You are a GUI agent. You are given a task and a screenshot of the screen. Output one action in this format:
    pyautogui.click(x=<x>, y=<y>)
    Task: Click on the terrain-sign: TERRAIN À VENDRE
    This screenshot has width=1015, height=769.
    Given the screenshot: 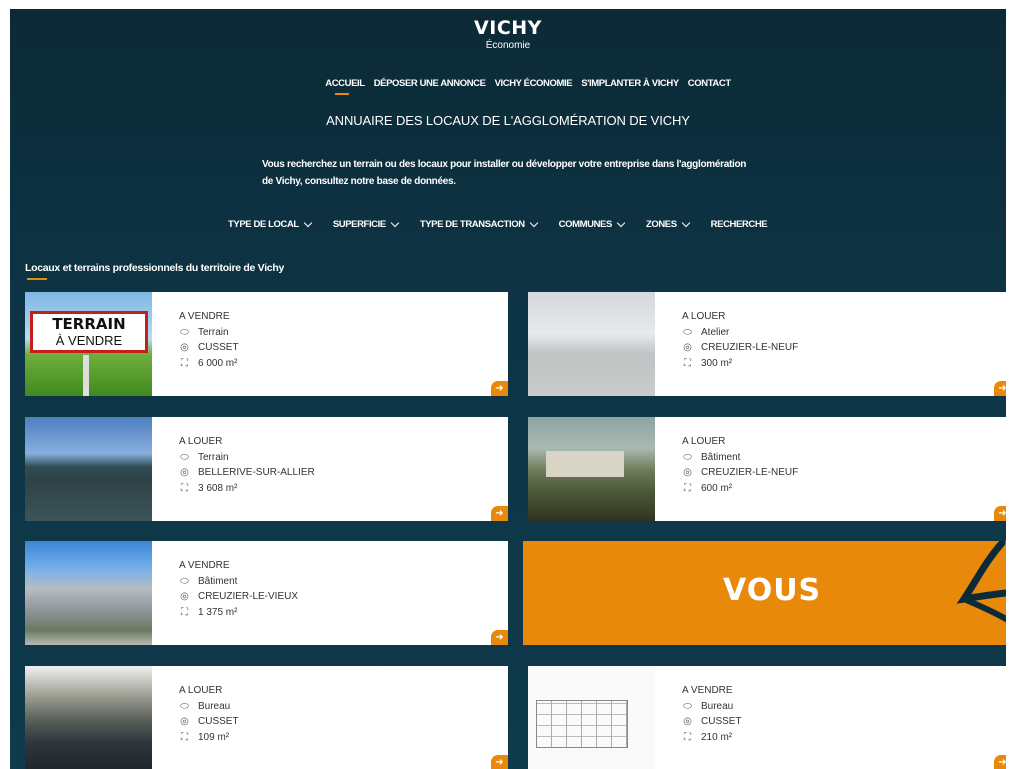 What is the action you would take?
    pyautogui.click(x=89, y=332)
    